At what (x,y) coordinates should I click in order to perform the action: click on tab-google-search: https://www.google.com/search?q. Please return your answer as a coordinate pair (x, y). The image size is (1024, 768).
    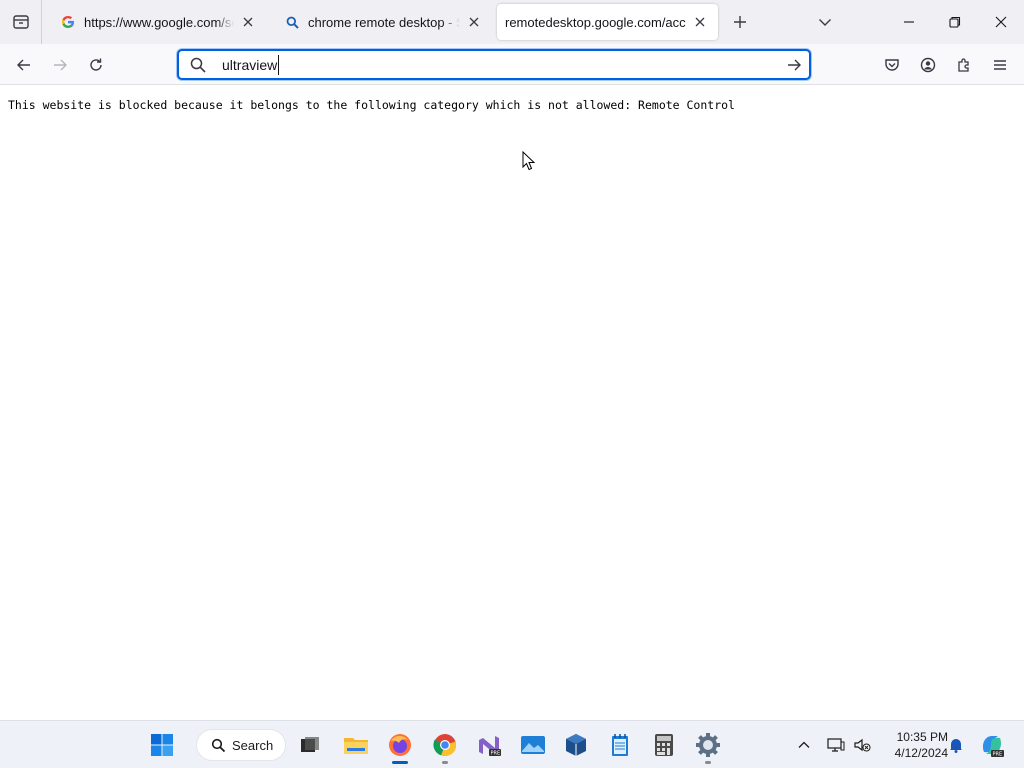
    Looking at the image, I should click on (157, 22).